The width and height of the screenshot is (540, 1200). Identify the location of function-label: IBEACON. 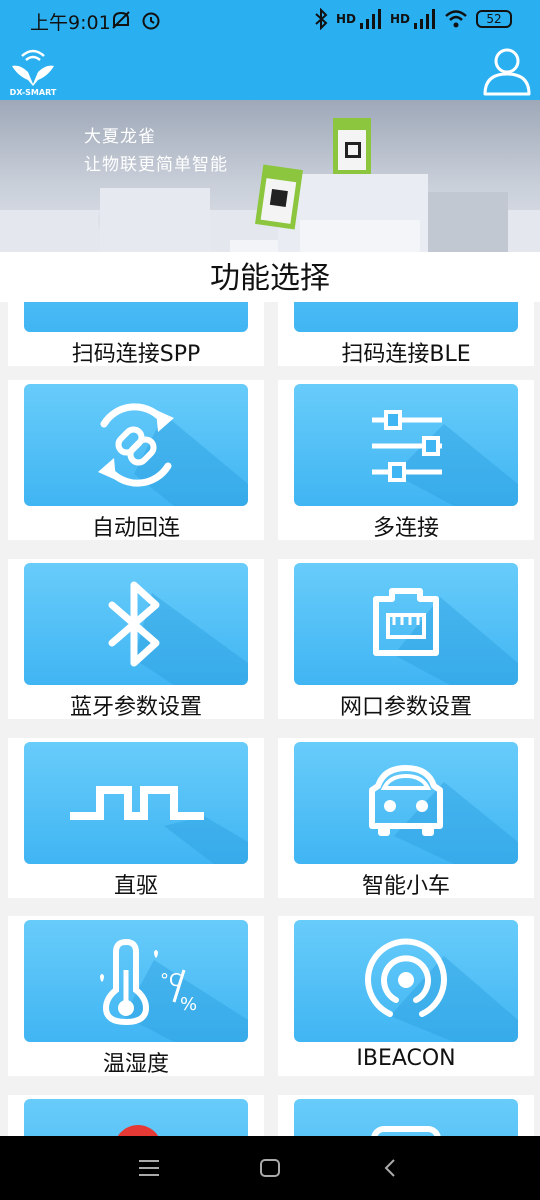
(406, 1058).